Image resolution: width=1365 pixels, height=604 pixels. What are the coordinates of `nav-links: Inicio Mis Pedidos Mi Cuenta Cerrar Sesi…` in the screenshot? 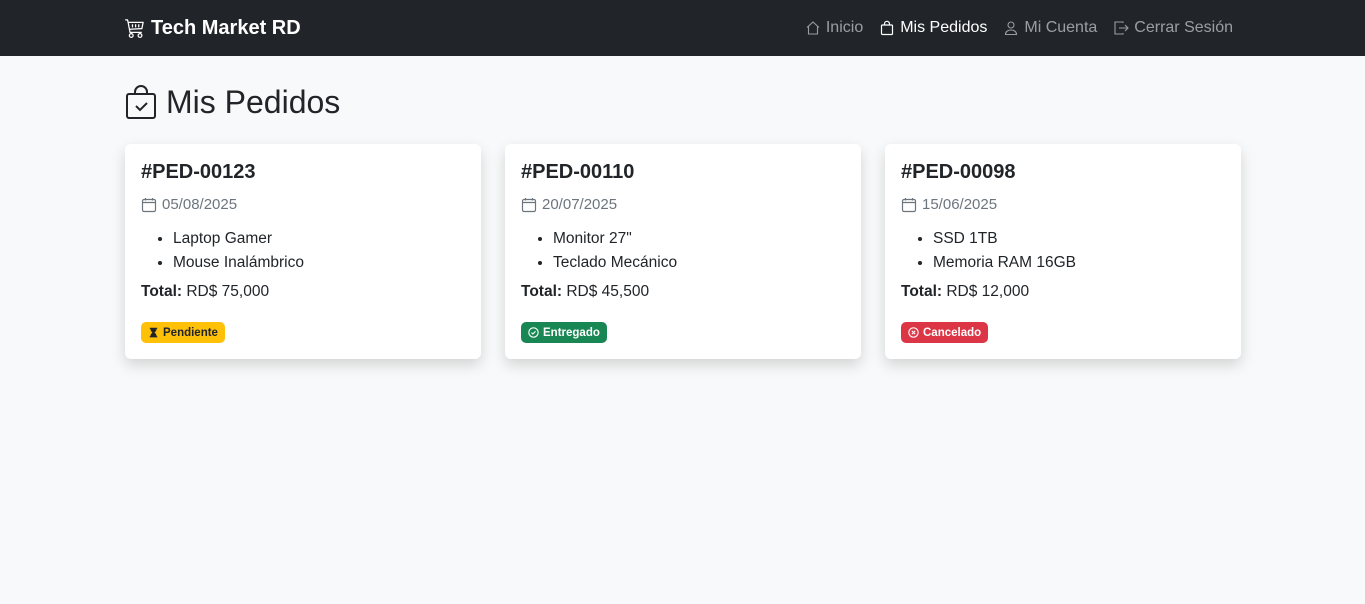 It's located at (1019, 28).